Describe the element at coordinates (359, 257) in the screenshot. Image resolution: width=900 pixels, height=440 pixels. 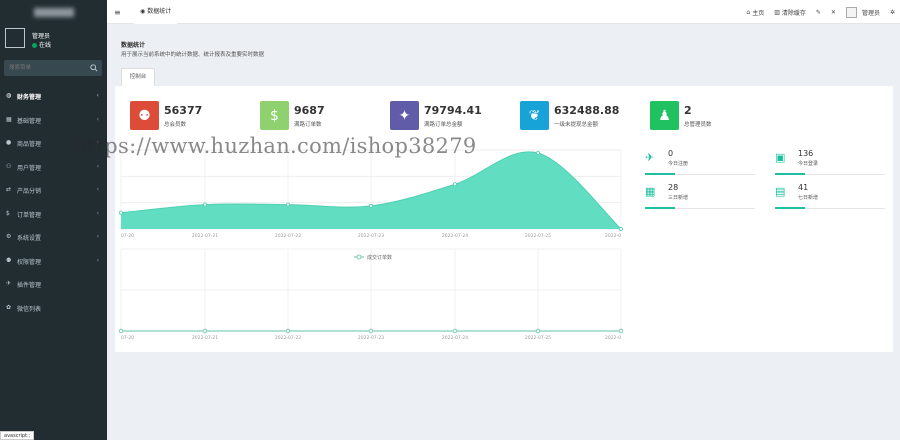
I see `legend-marker` at that location.